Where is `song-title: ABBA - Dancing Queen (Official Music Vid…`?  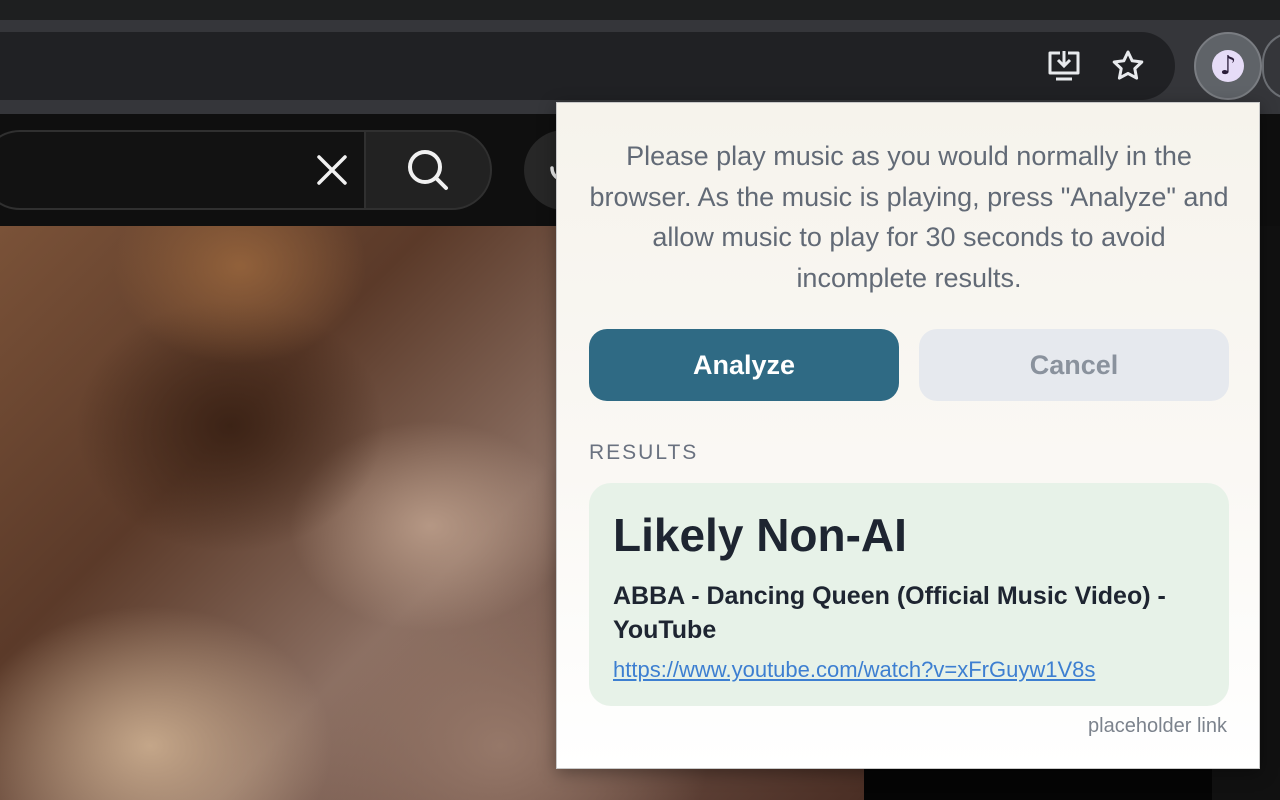
song-title: ABBA - Dancing Queen (Official Music Vid… is located at coordinates (889, 613).